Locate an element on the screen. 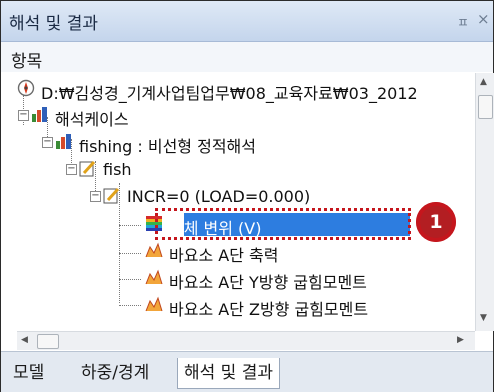  callout-highlight-box is located at coordinates (283, 224).